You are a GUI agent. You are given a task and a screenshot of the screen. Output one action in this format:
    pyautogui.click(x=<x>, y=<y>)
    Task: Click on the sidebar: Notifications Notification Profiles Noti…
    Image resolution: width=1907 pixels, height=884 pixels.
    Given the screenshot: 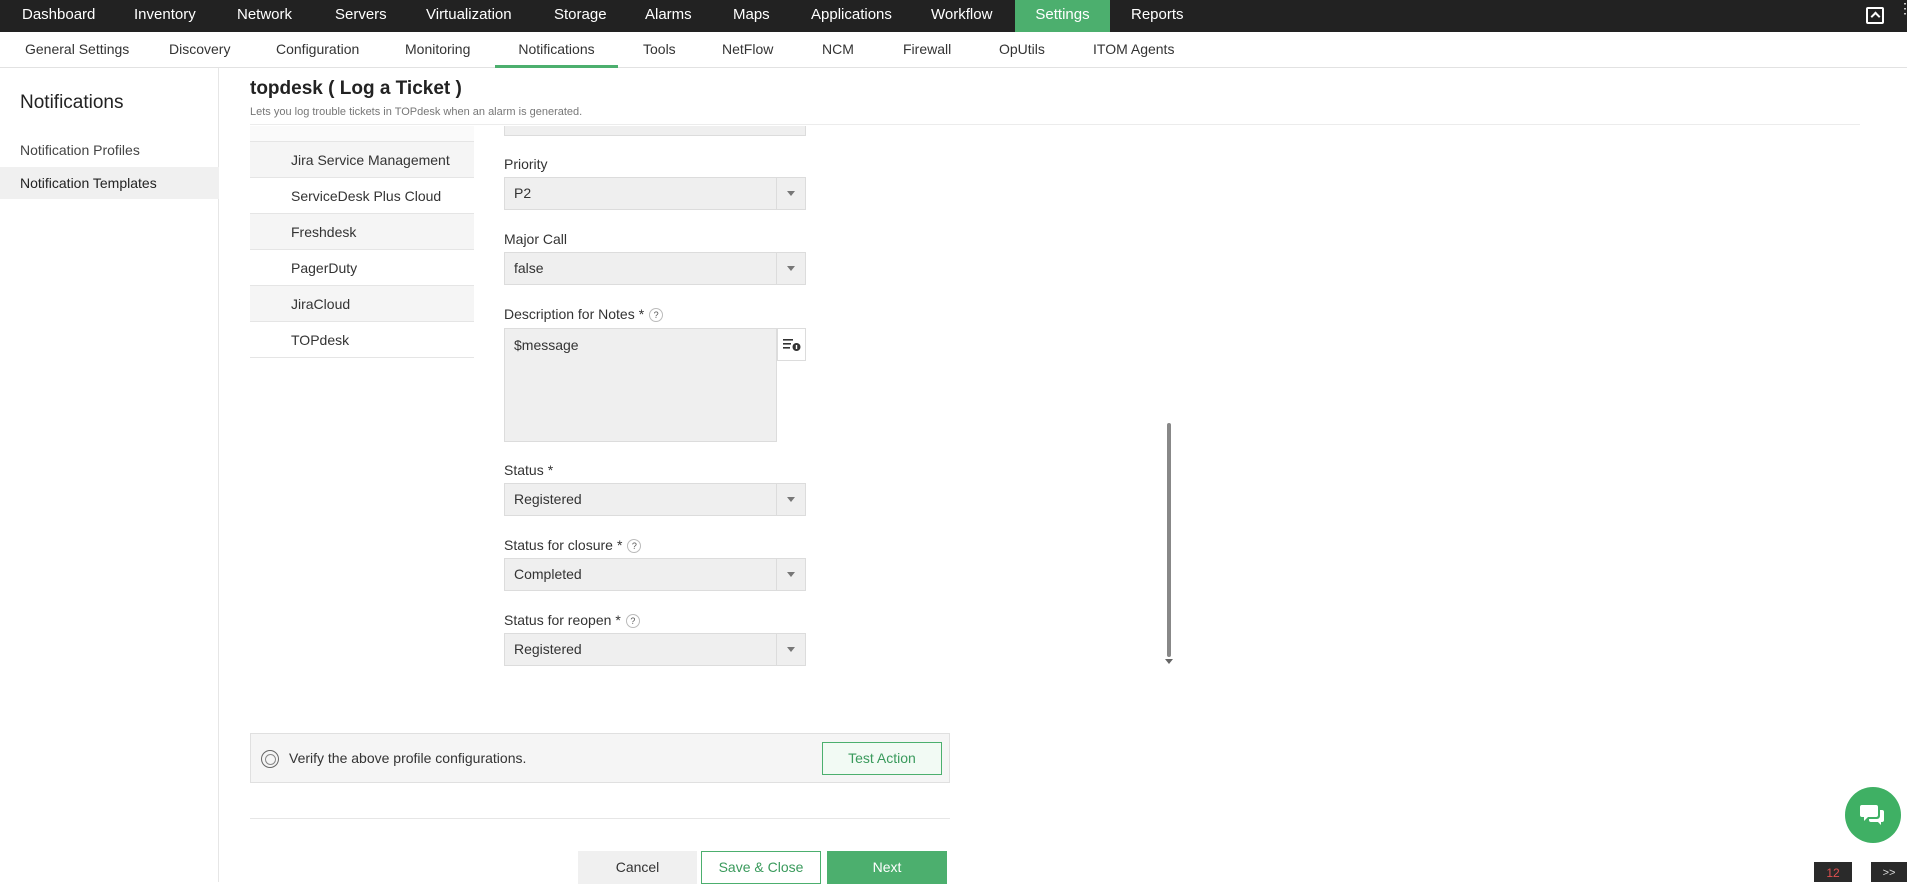 What is the action you would take?
    pyautogui.click(x=109, y=475)
    